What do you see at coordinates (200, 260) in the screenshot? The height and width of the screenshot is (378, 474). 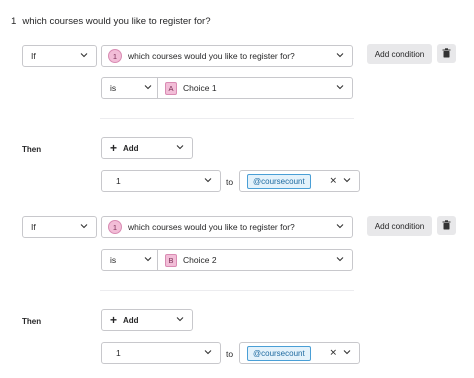 I see `choice-text: Choice 2` at bounding box center [200, 260].